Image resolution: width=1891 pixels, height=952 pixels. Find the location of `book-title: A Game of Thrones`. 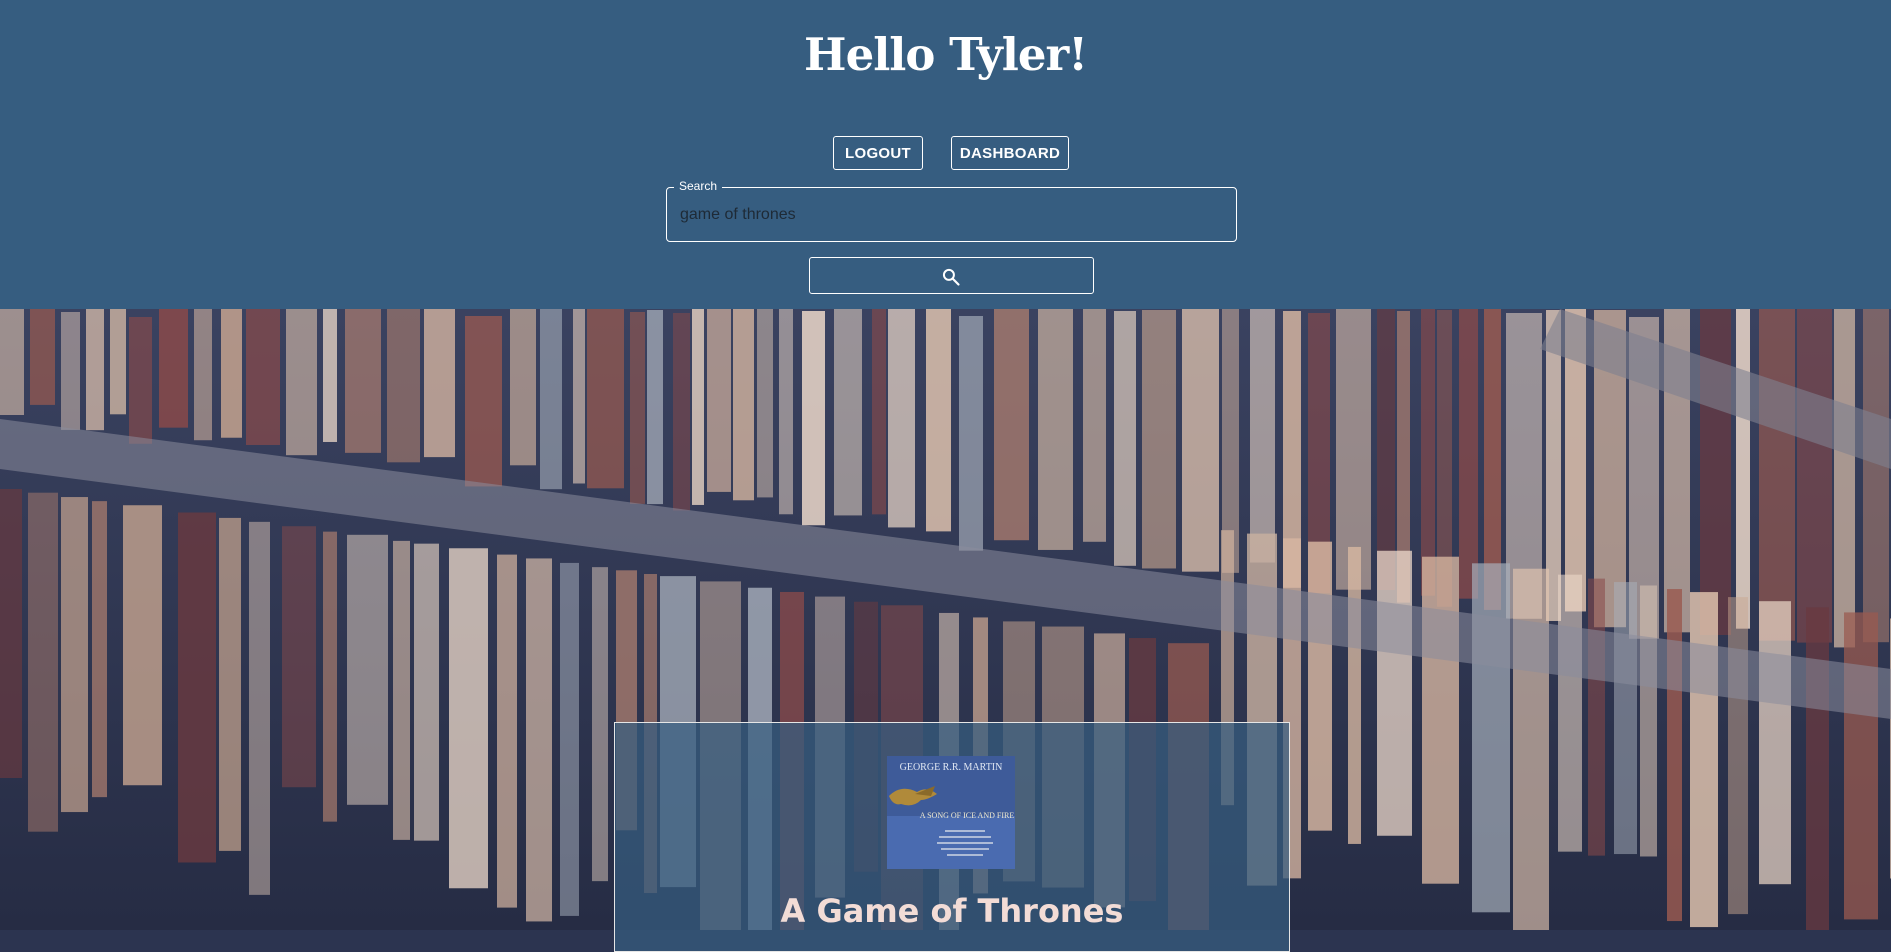

book-title: A Game of Thrones is located at coordinates (952, 911).